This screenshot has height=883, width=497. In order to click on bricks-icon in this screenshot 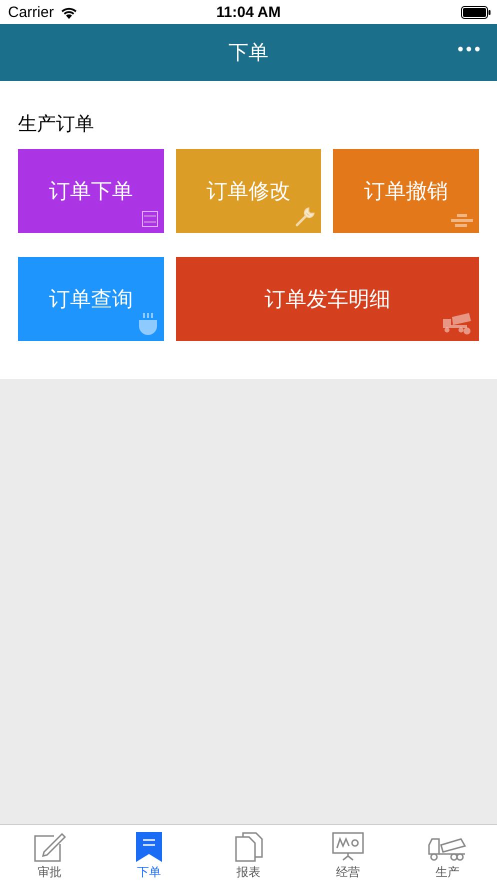, I will do `click(462, 220)`.